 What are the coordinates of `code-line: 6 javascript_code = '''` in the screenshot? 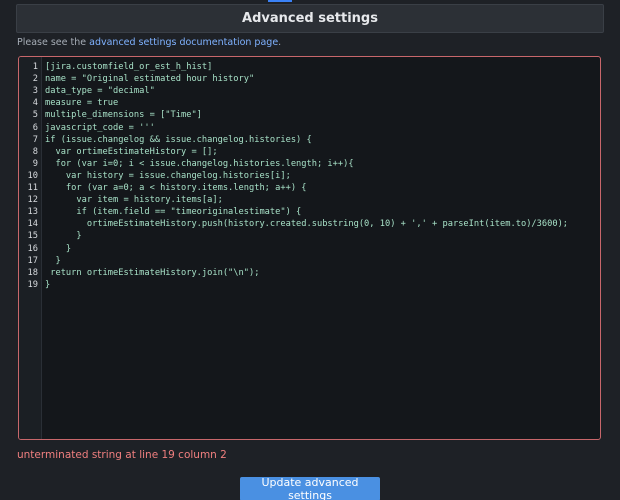 It's located at (309, 128).